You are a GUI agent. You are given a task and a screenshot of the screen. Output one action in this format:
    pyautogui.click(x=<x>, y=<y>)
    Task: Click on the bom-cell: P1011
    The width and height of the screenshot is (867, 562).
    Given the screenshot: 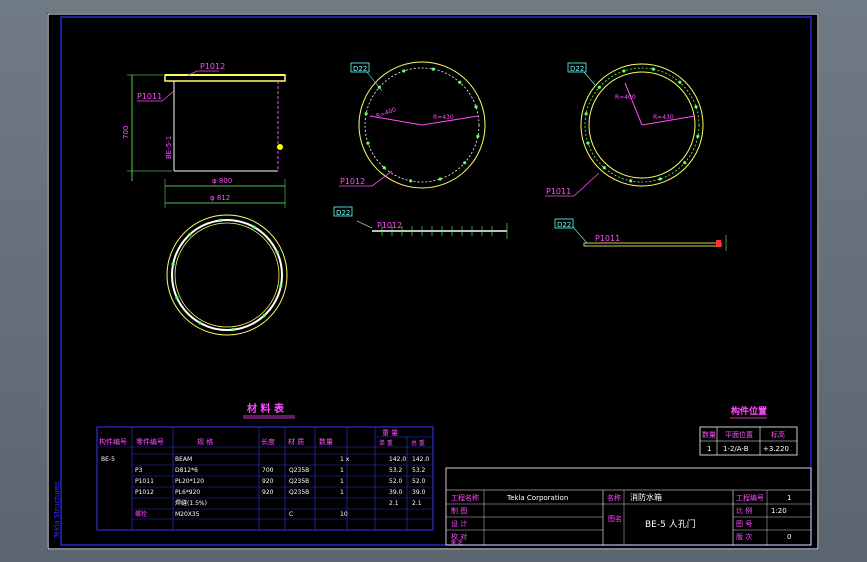 What is the action you would take?
    pyautogui.click(x=144, y=481)
    